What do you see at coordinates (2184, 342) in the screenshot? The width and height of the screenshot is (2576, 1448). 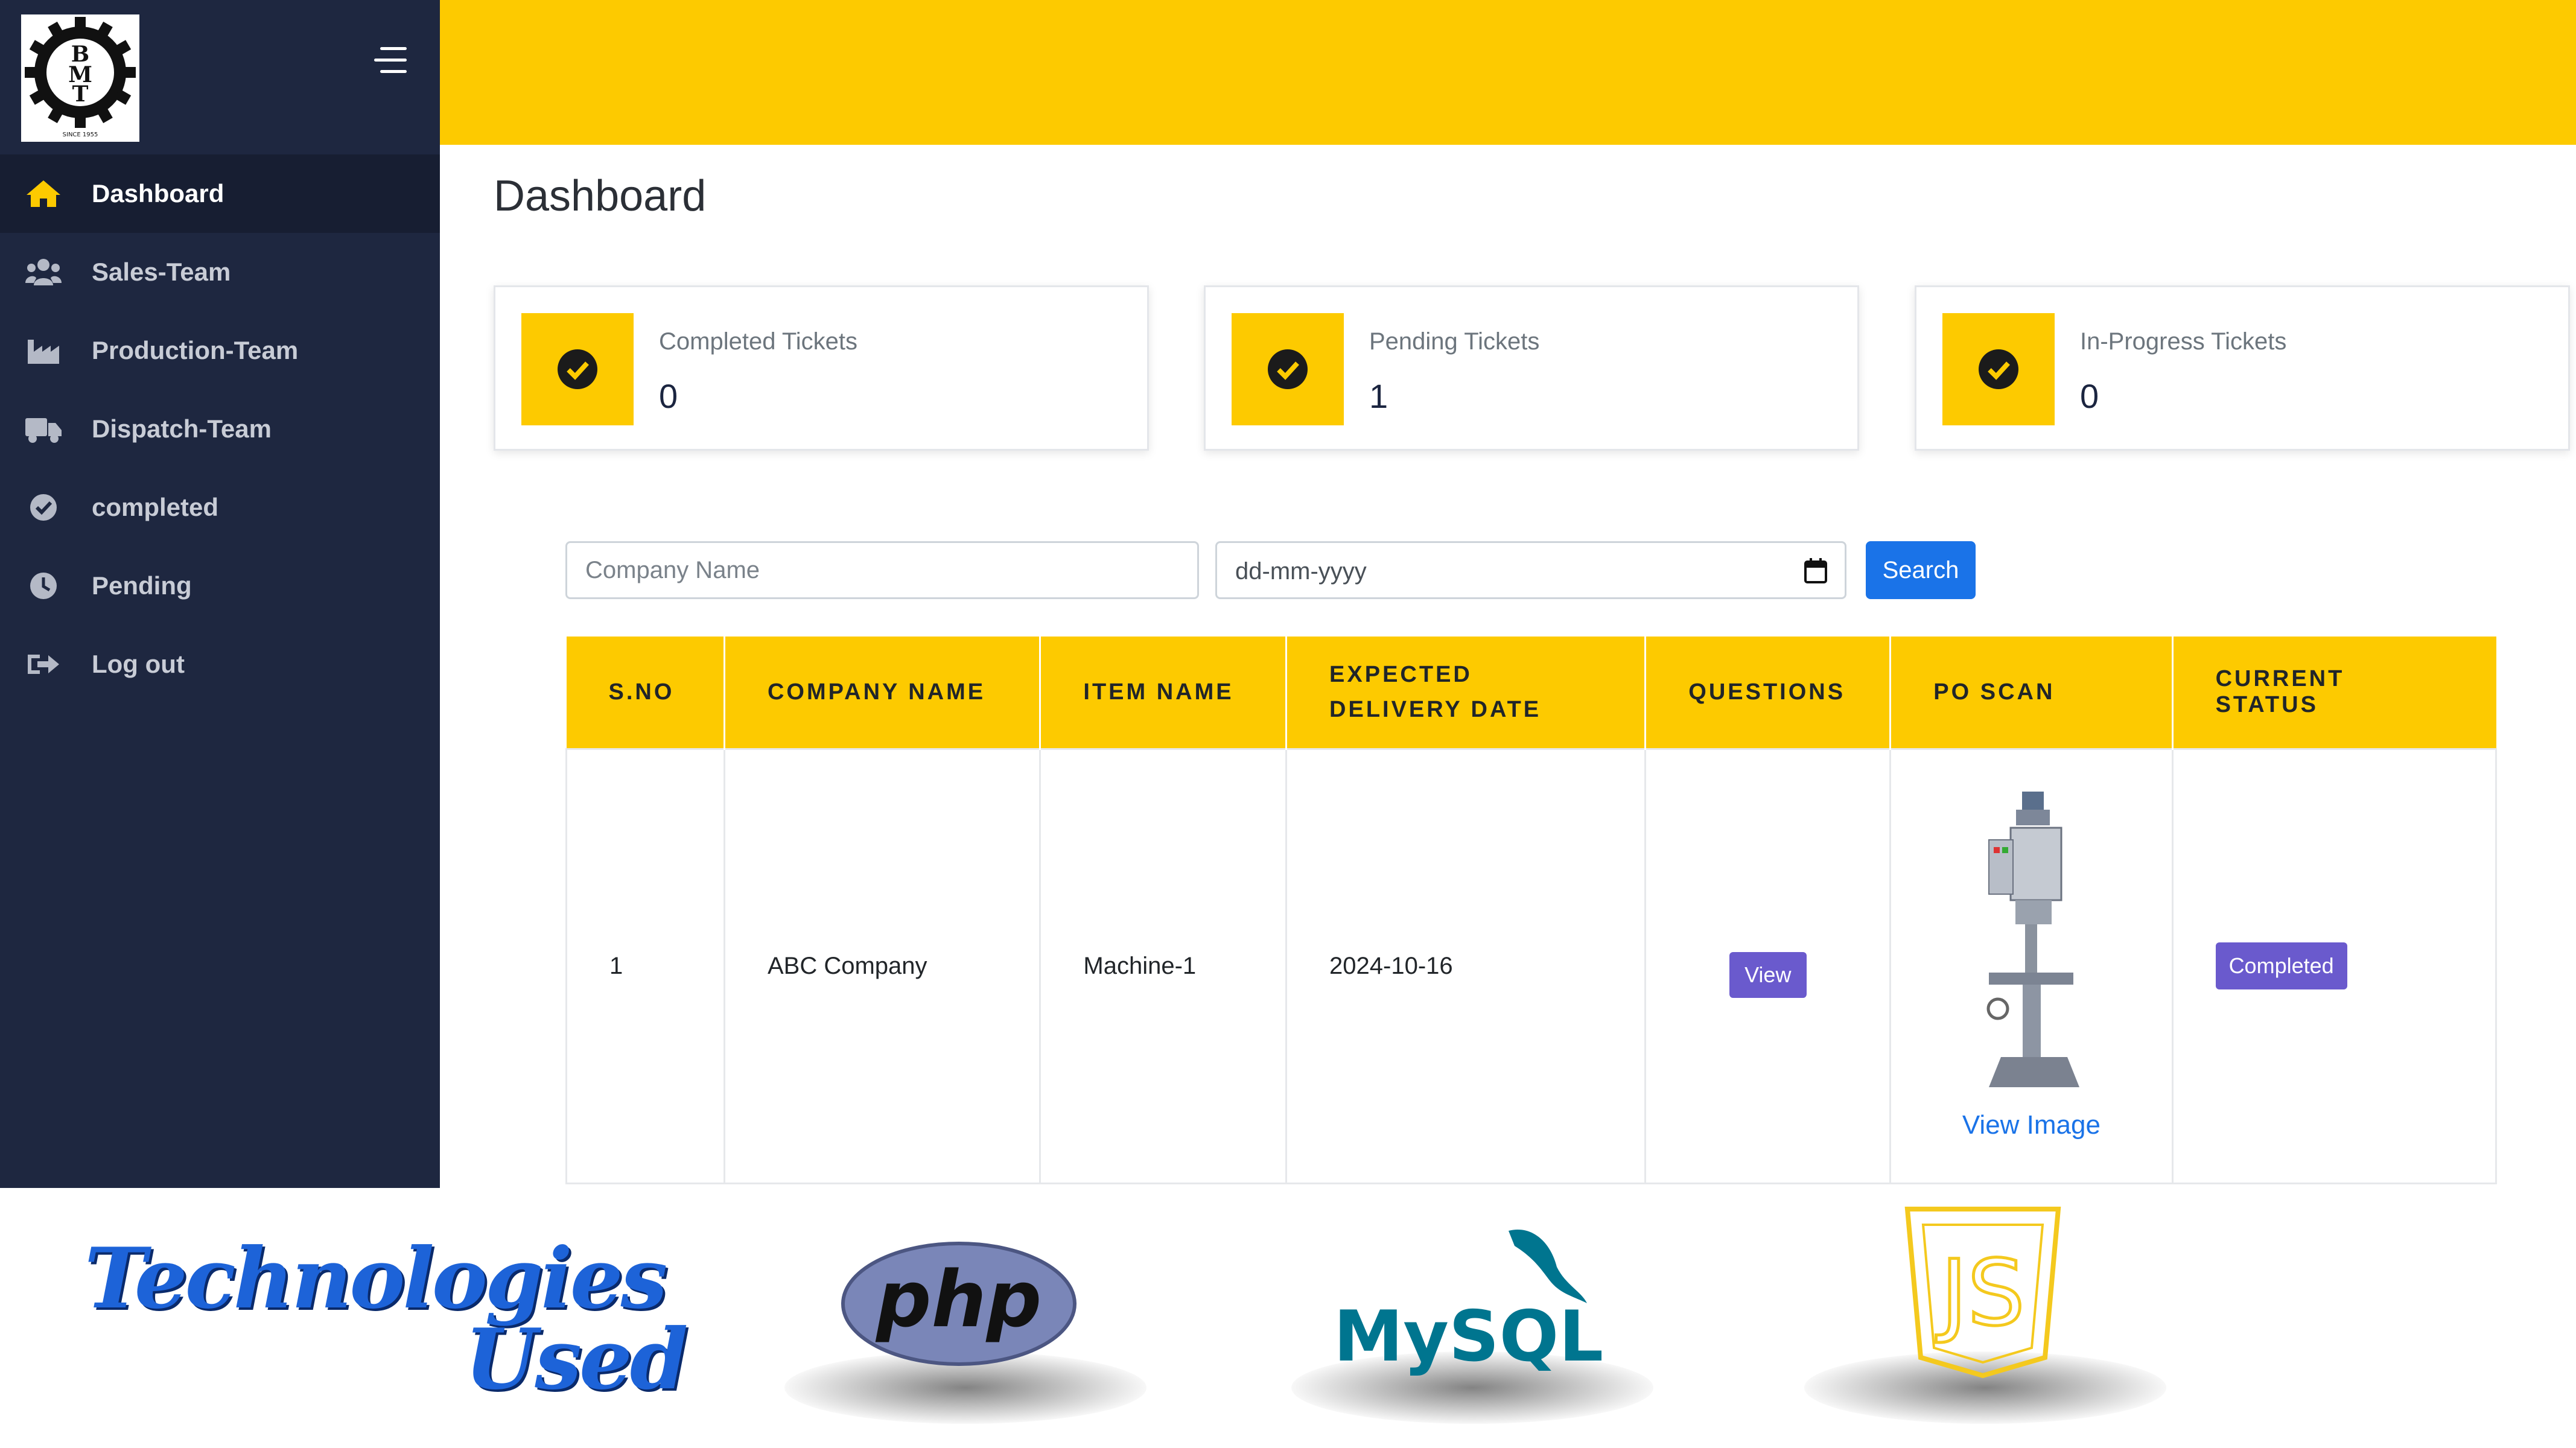 I see `stat-label: In-Progress Tickets` at bounding box center [2184, 342].